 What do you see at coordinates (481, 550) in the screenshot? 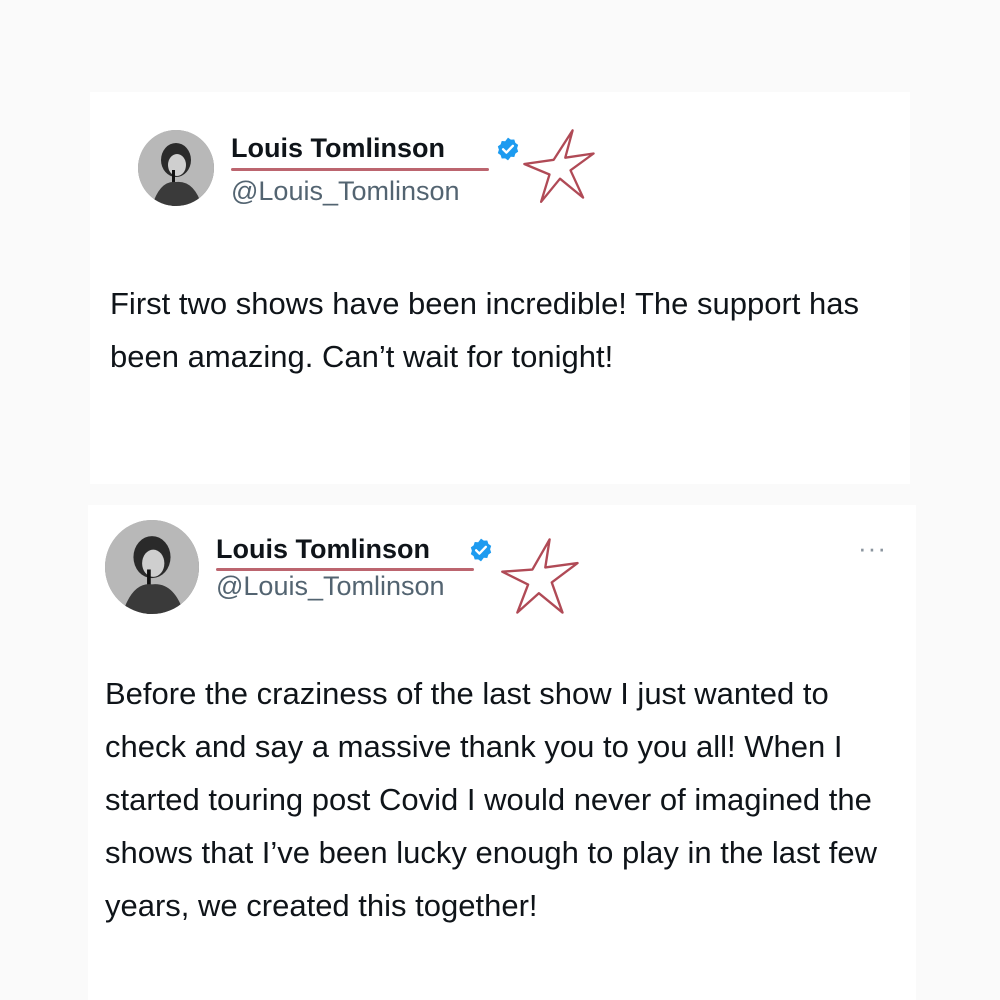
I see `verified-badge-icon` at bounding box center [481, 550].